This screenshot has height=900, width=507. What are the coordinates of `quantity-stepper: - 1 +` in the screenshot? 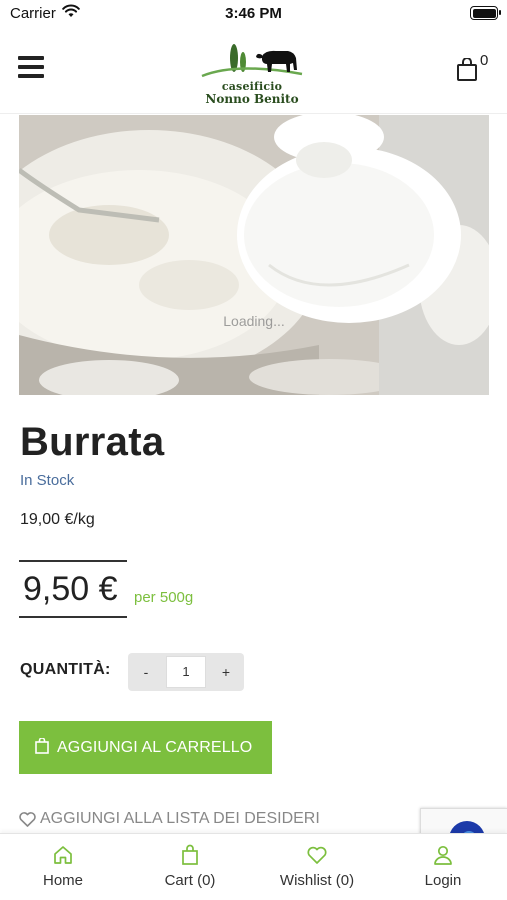 It's located at (186, 672).